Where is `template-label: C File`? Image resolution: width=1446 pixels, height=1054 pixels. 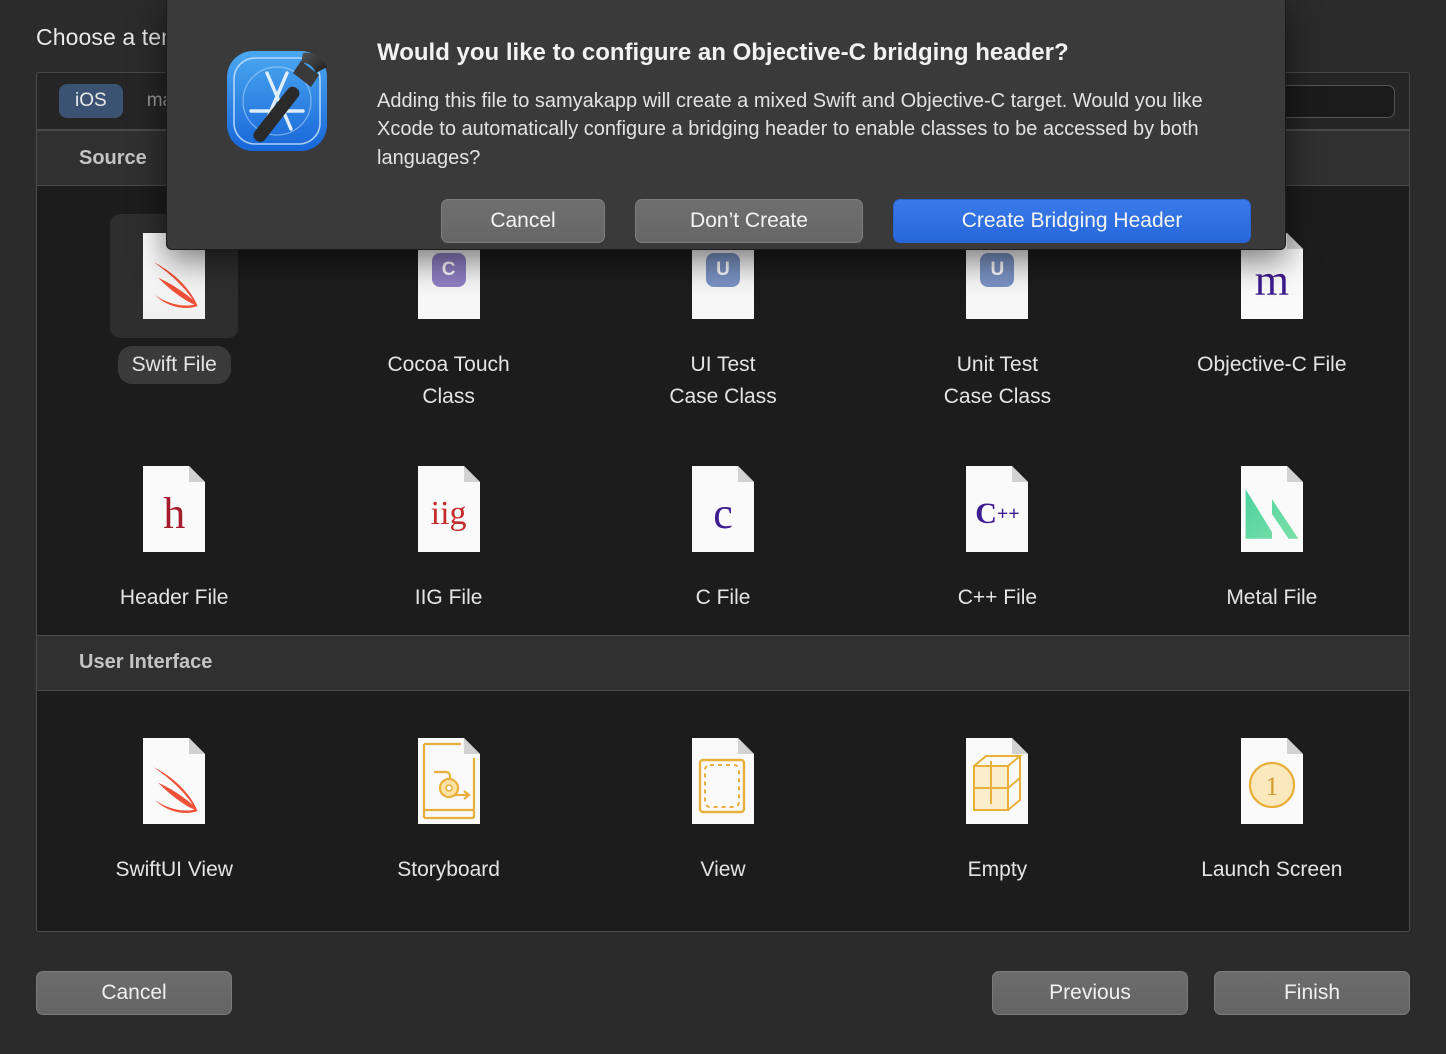 template-label: C File is located at coordinates (723, 597).